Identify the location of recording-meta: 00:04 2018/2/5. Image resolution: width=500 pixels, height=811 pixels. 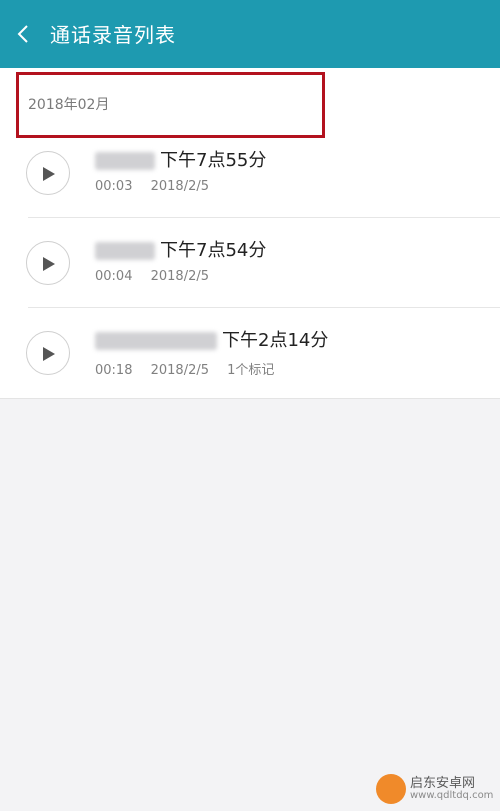
(159, 276).